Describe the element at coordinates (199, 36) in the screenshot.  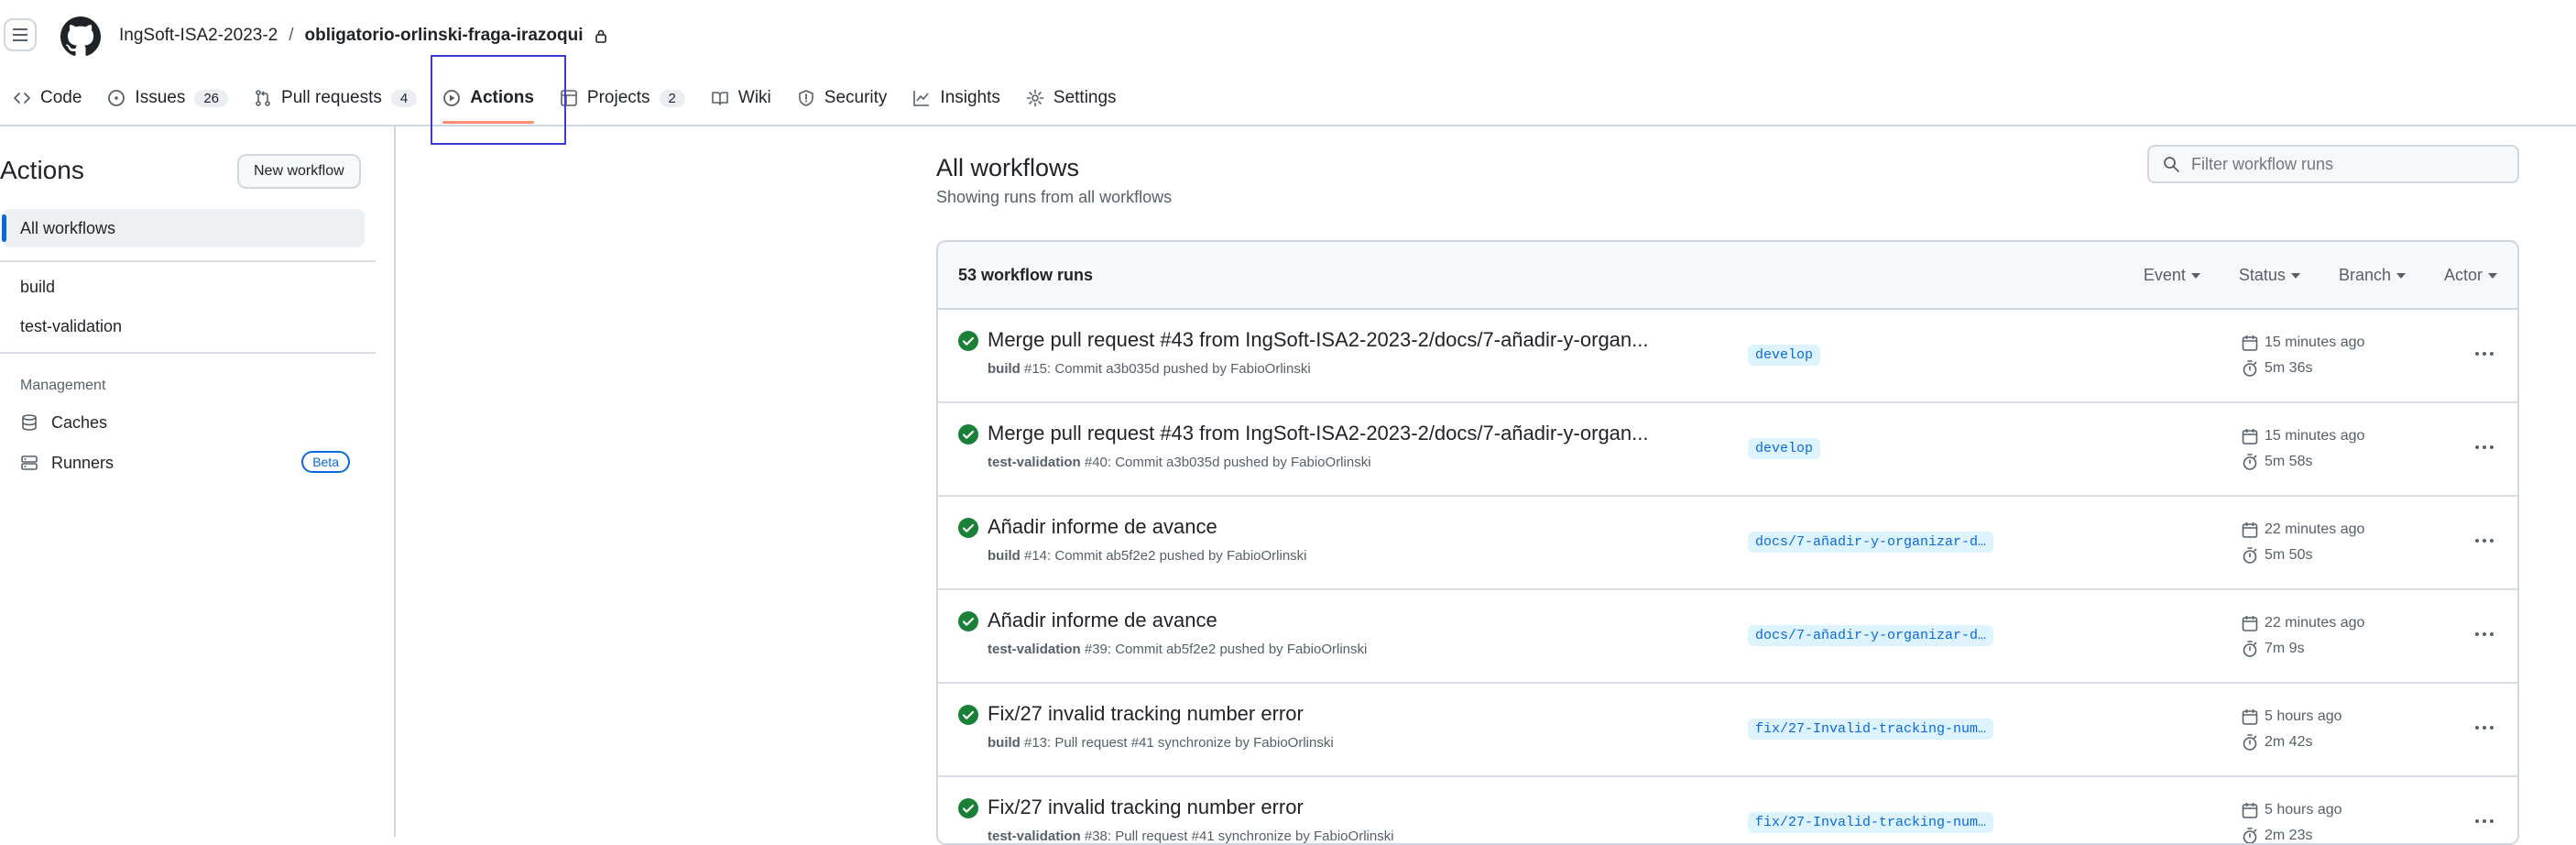
I see `owner-link: IngSoft-ISA2-2023-2` at that location.